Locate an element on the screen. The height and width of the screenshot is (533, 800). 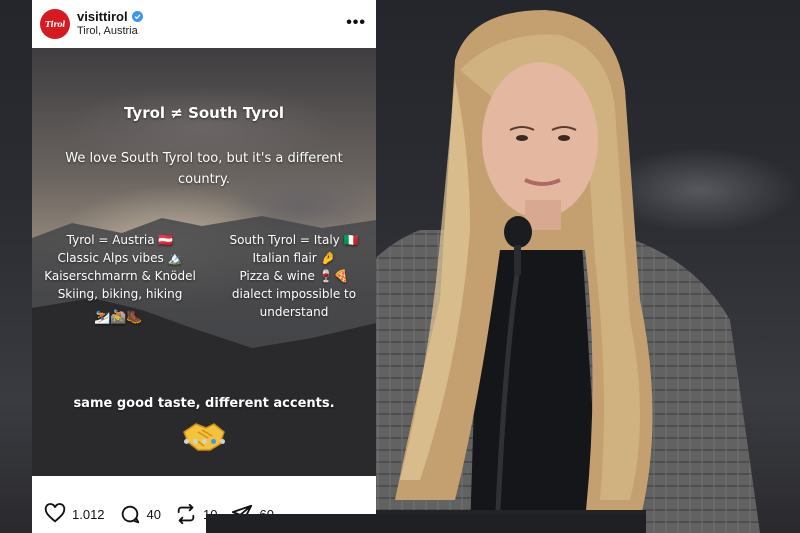
slide-tagline: same good taste, different accents. is located at coordinates (204, 403).